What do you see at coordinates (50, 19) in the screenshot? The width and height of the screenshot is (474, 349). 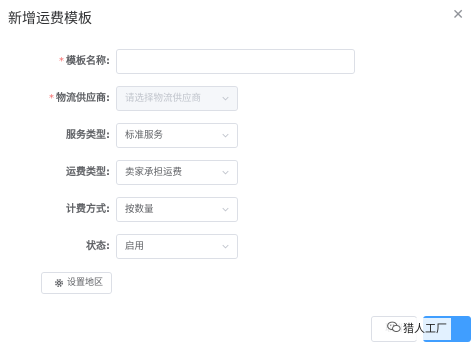 I see `dialog-title: 新增运费模板` at bounding box center [50, 19].